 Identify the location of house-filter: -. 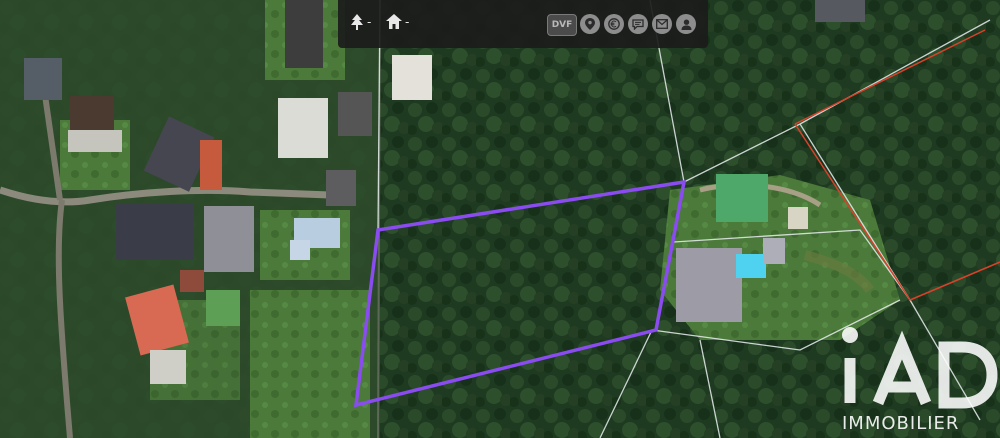
(397, 21).